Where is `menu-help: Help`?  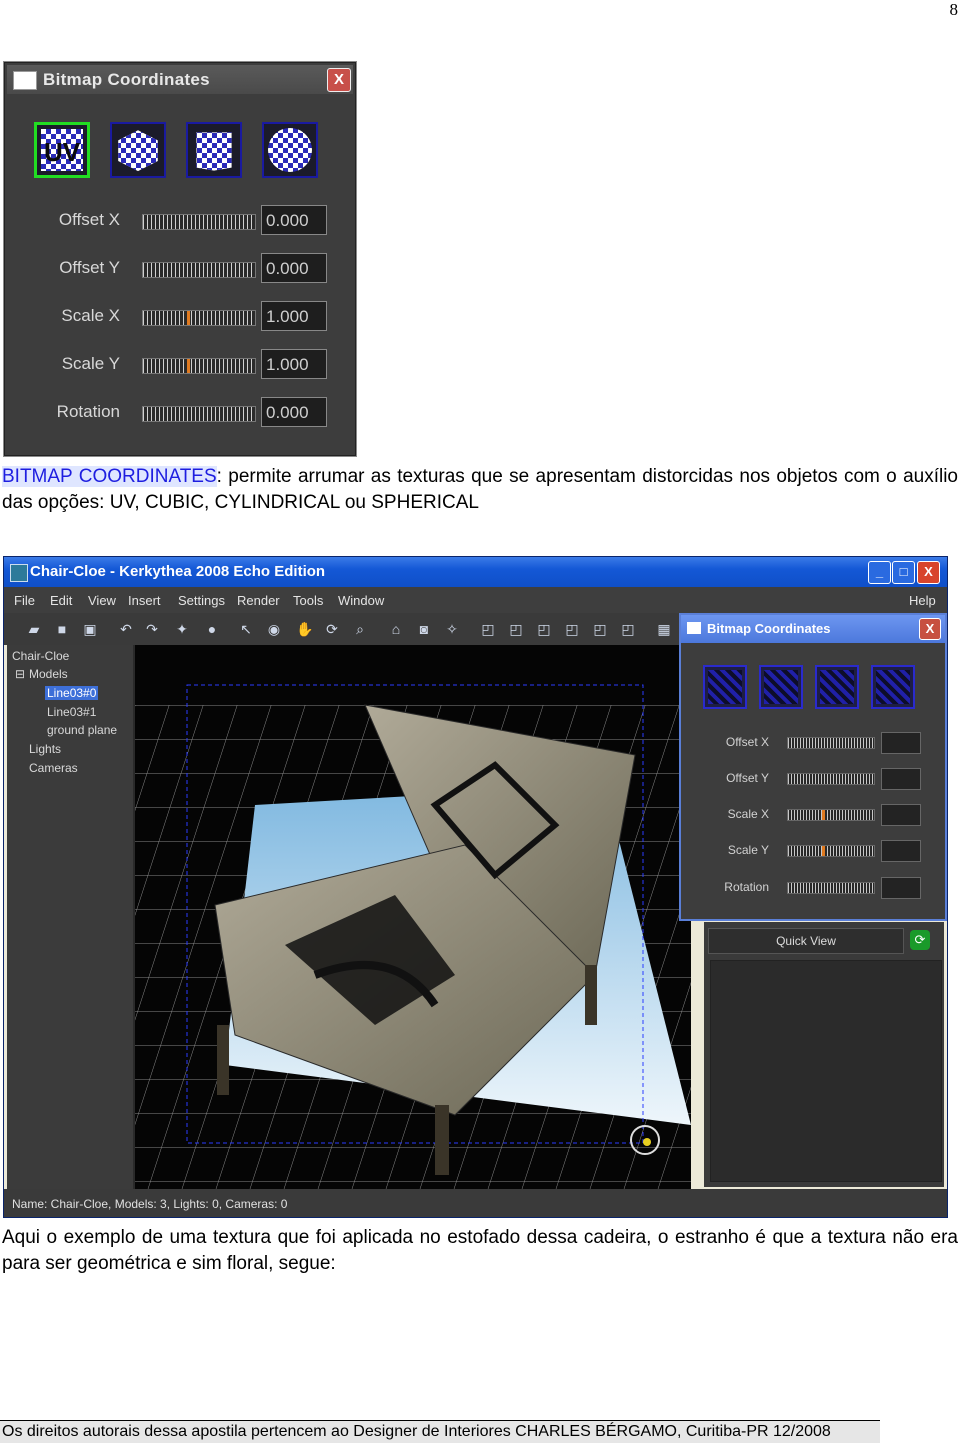
menu-help: Help is located at coordinates (922, 600).